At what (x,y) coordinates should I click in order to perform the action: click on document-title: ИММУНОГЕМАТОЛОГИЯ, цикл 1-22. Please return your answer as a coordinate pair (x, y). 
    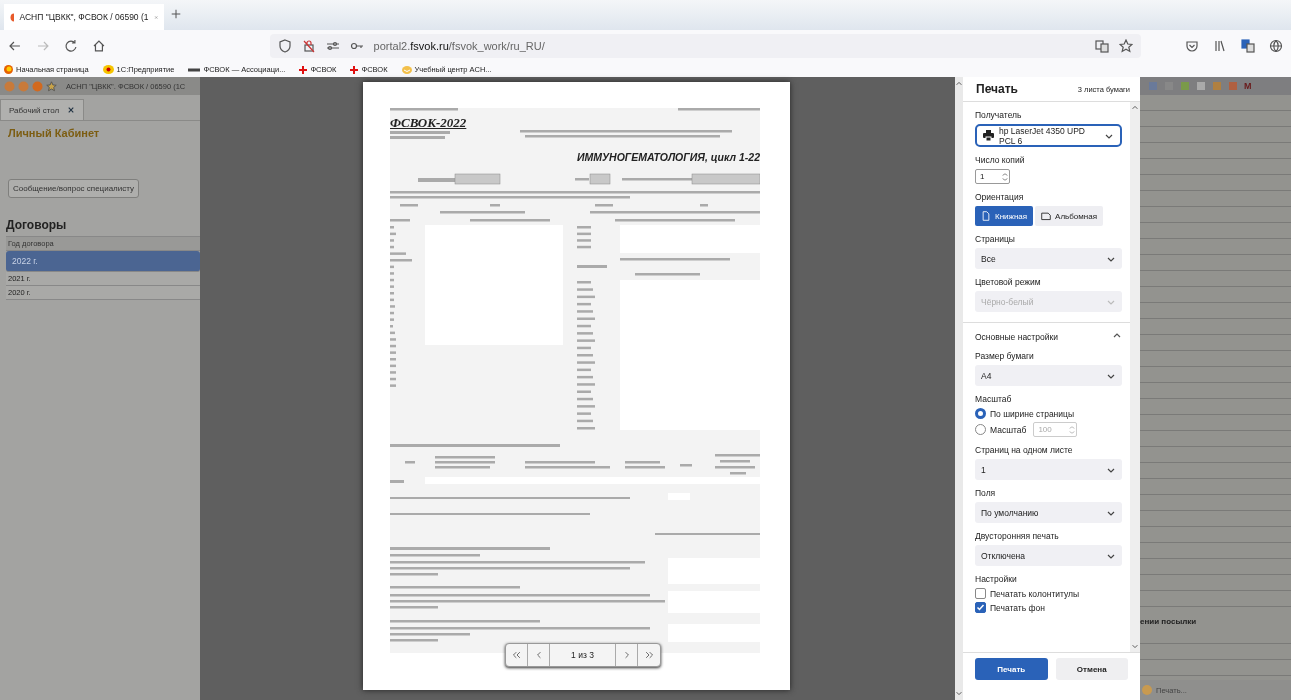
    Looking at the image, I should click on (668, 157).